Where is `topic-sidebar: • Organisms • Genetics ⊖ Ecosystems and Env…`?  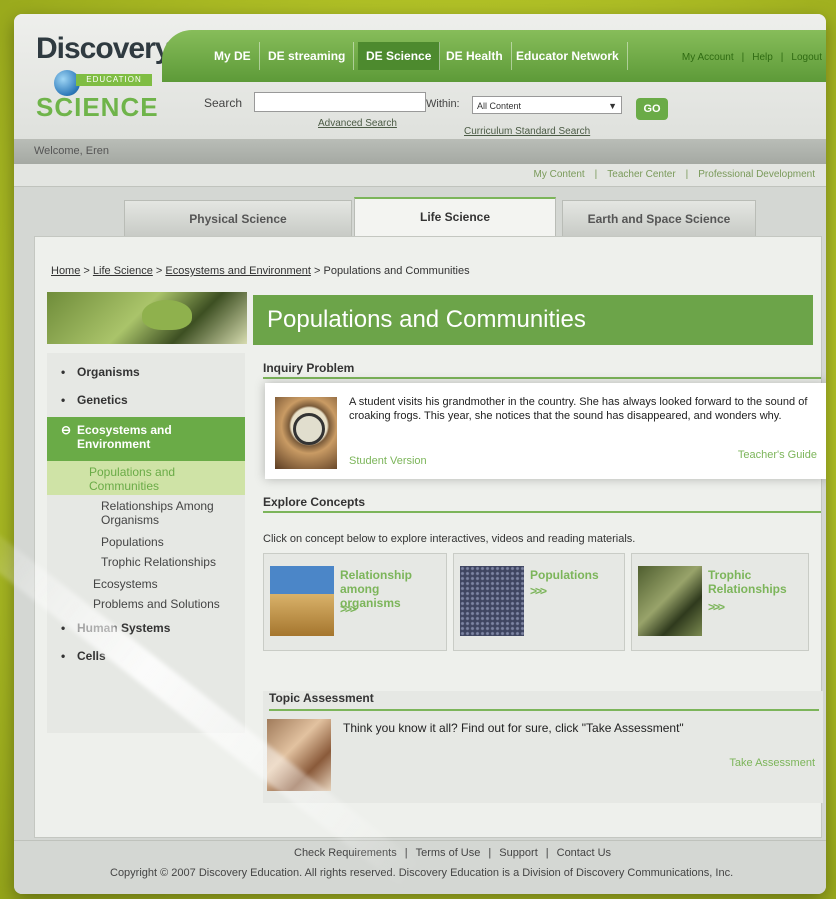 topic-sidebar: • Organisms • Genetics ⊖ Ecosystems and Env… is located at coordinates (146, 543).